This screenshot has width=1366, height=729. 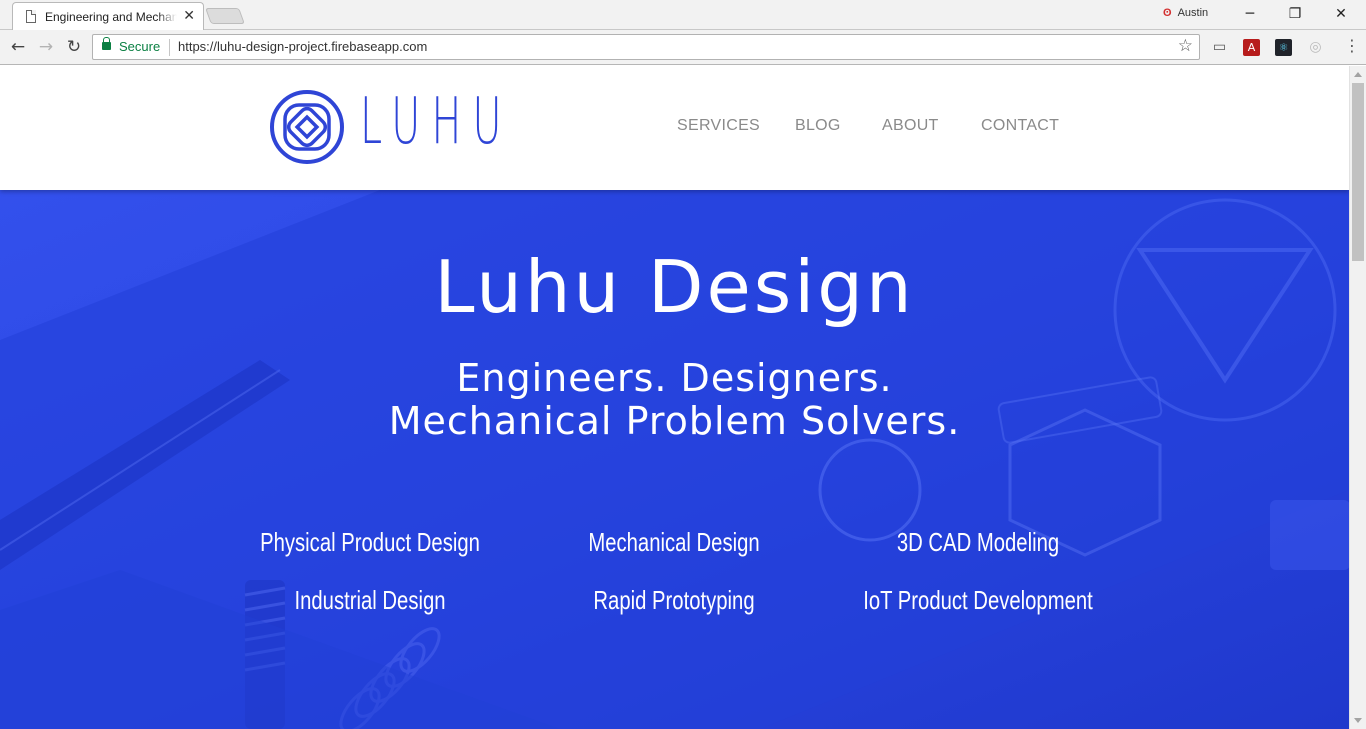 What do you see at coordinates (46, 47) in the screenshot?
I see `forward-button: →` at bounding box center [46, 47].